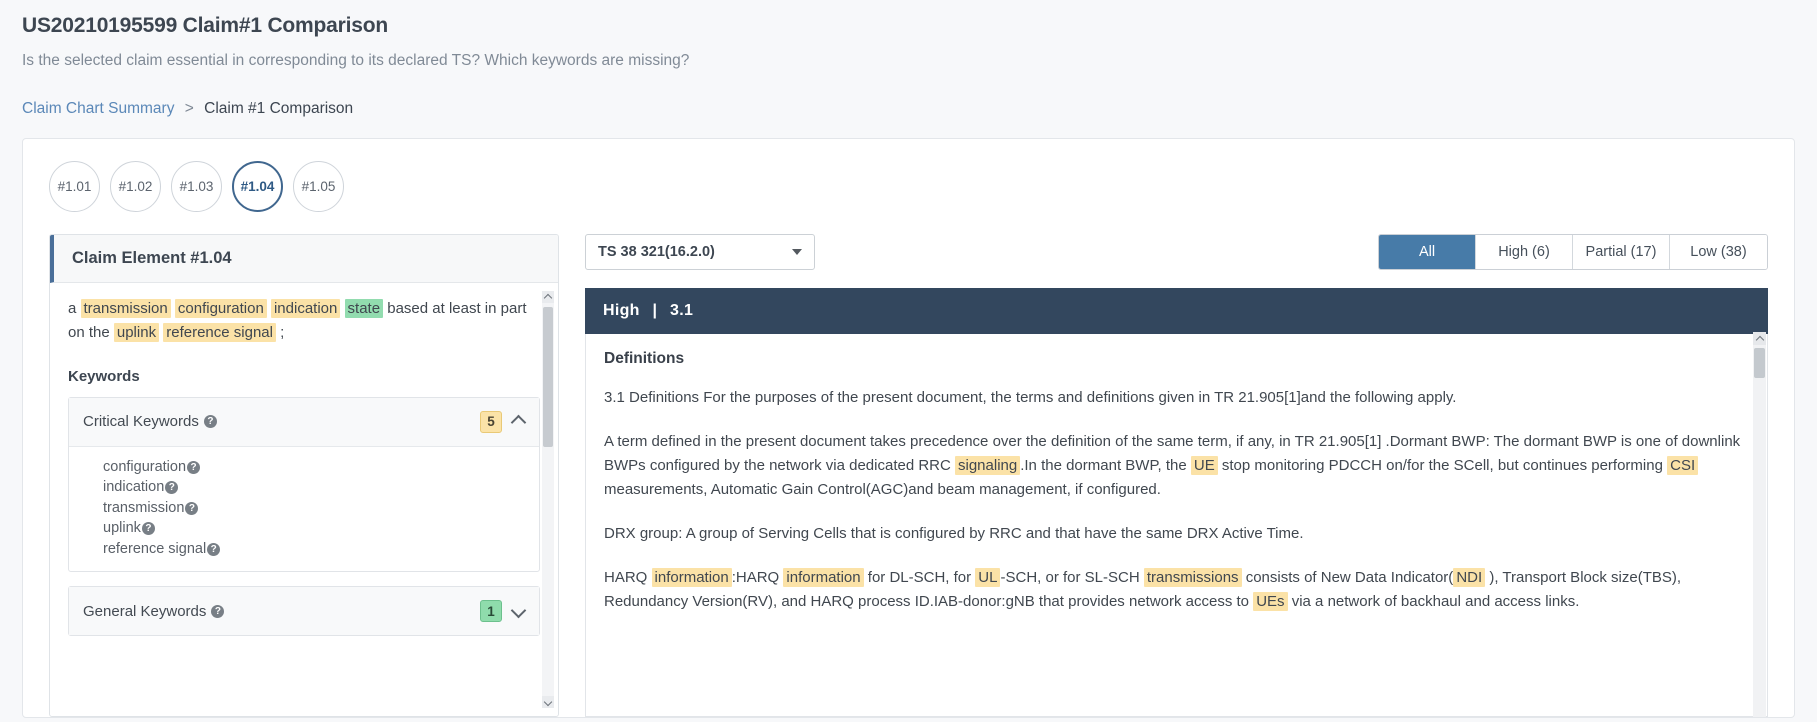 This screenshot has width=1817, height=722. What do you see at coordinates (141, 422) in the screenshot?
I see `keyword-accordion-label: Critical Keywords` at bounding box center [141, 422].